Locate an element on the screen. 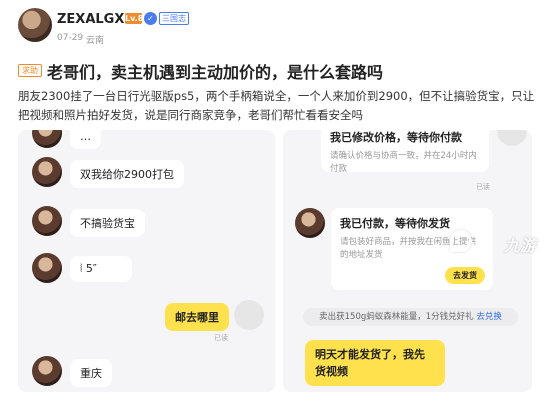 The width and height of the screenshot is (550, 395). chat-message: 不搞验货宝 is located at coordinates (107, 223).